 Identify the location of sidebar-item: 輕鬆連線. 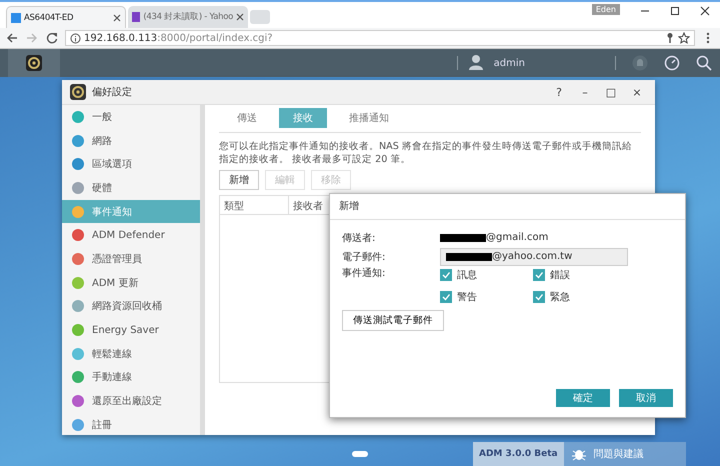
(131, 354).